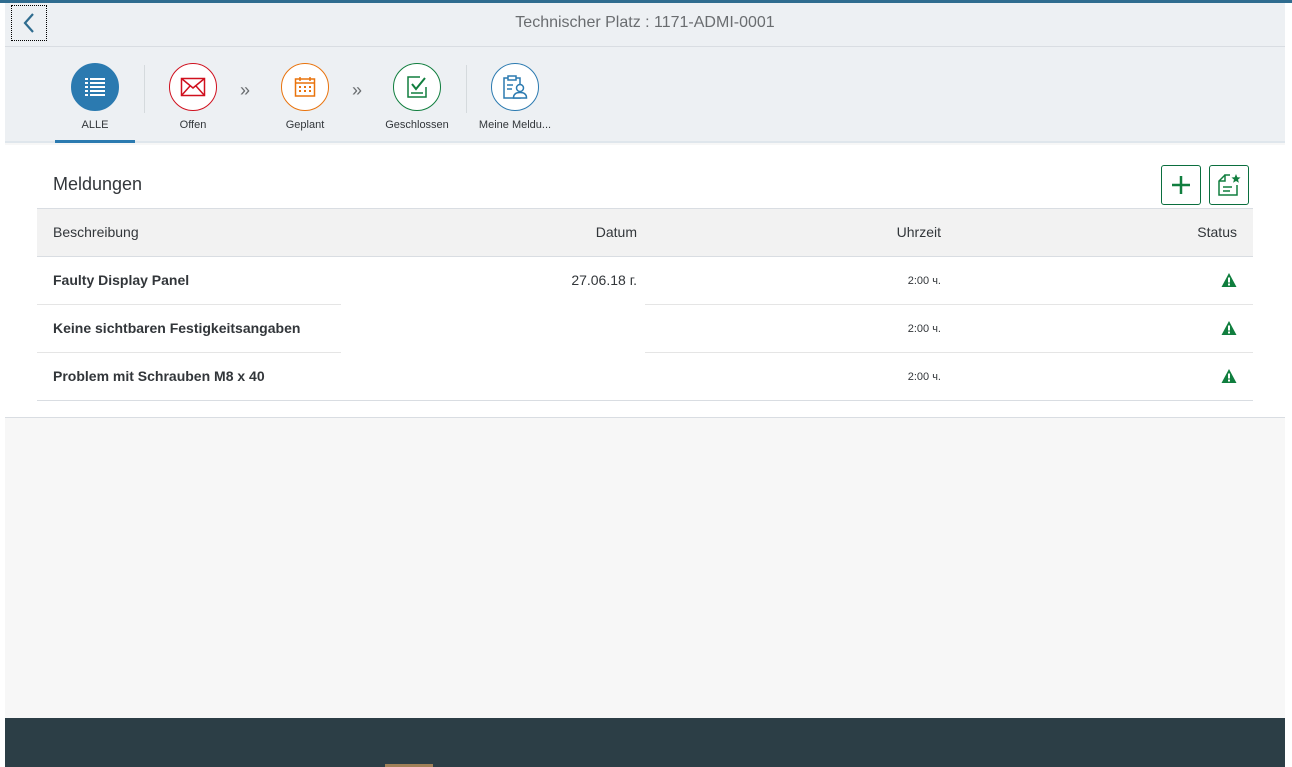 The image size is (1292, 767). Describe the element at coordinates (95, 87) in the screenshot. I see `list-icon` at that location.